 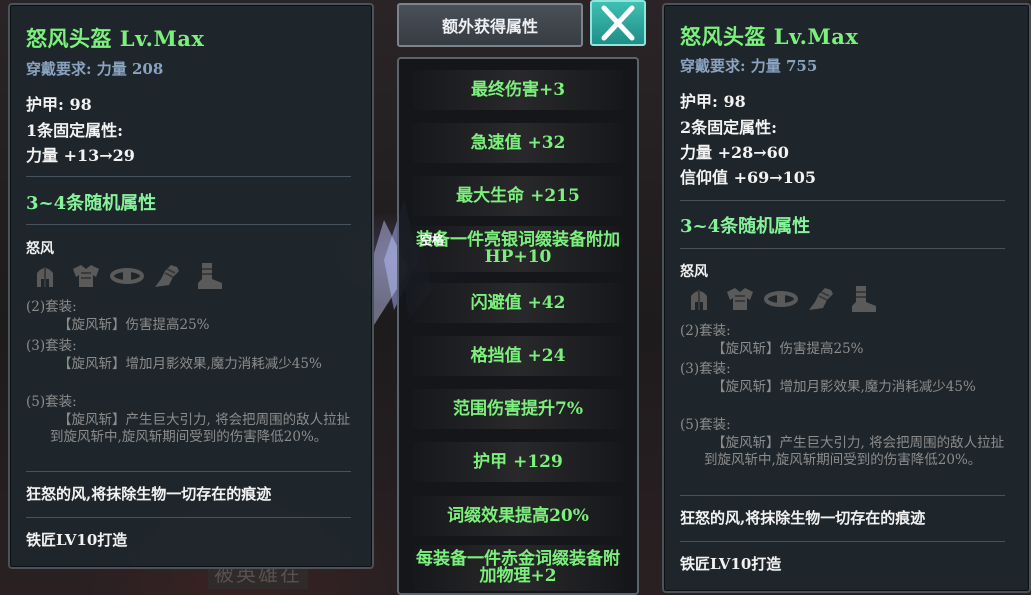 What do you see at coordinates (80, 155) in the screenshot?
I see `fixed-attr: 力量 +13→29` at bounding box center [80, 155].